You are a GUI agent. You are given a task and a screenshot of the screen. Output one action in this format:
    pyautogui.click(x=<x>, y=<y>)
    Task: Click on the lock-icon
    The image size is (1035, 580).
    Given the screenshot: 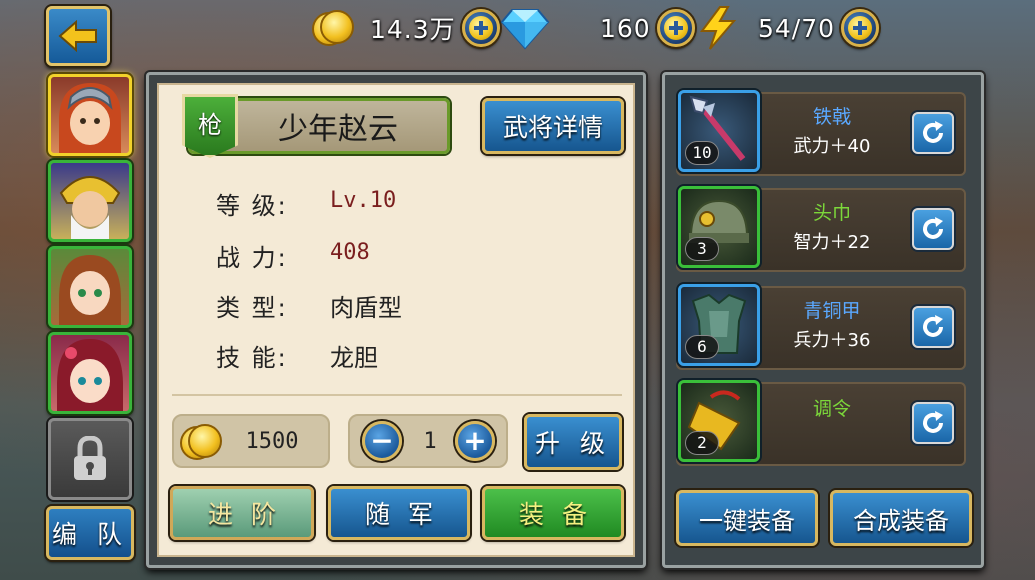 What is the action you would take?
    pyautogui.click(x=90, y=458)
    